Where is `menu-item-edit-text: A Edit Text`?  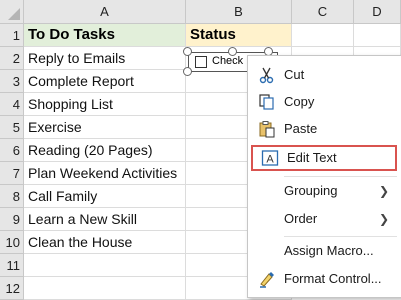
menu-item-edit-text: A Edit Text is located at coordinates (324, 158).